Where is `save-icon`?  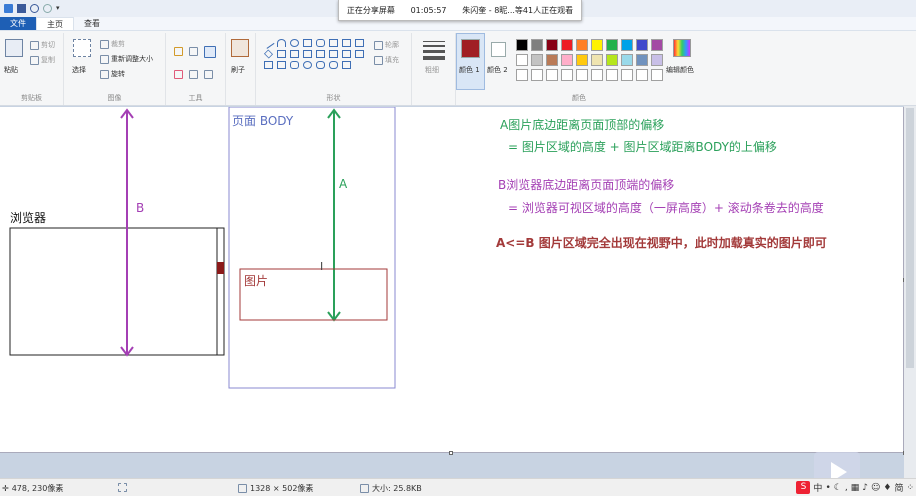 save-icon is located at coordinates (21, 8).